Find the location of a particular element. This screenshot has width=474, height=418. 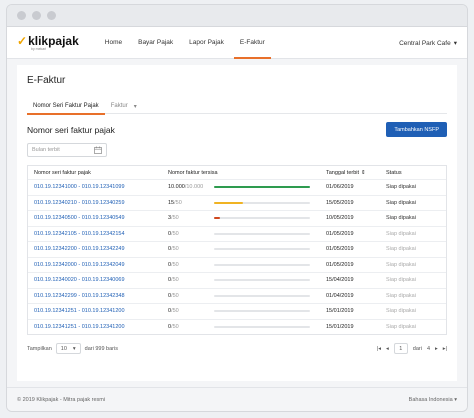

klikpajak-logo: ✓ klikpajak by mekari is located at coordinates (48, 42).